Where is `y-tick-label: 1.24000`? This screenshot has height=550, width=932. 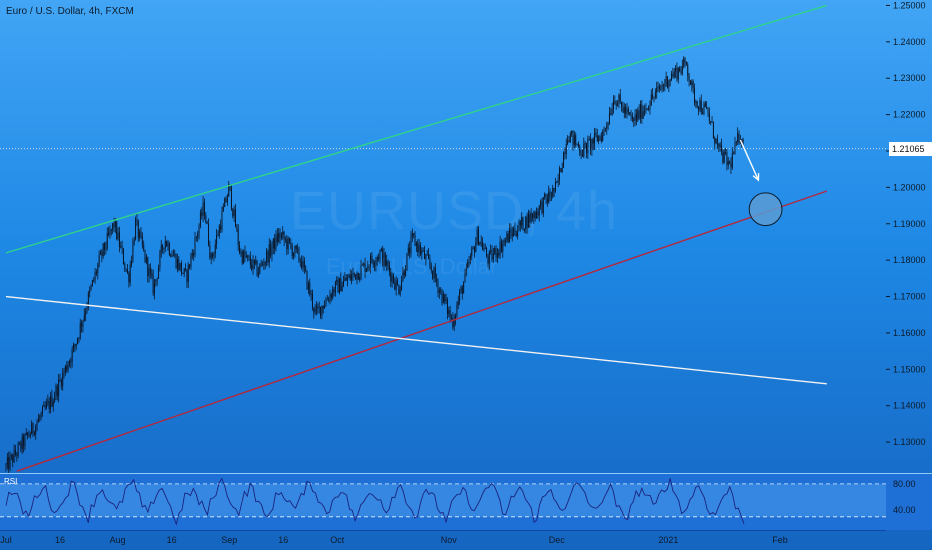 y-tick-label: 1.24000 is located at coordinates (909, 42).